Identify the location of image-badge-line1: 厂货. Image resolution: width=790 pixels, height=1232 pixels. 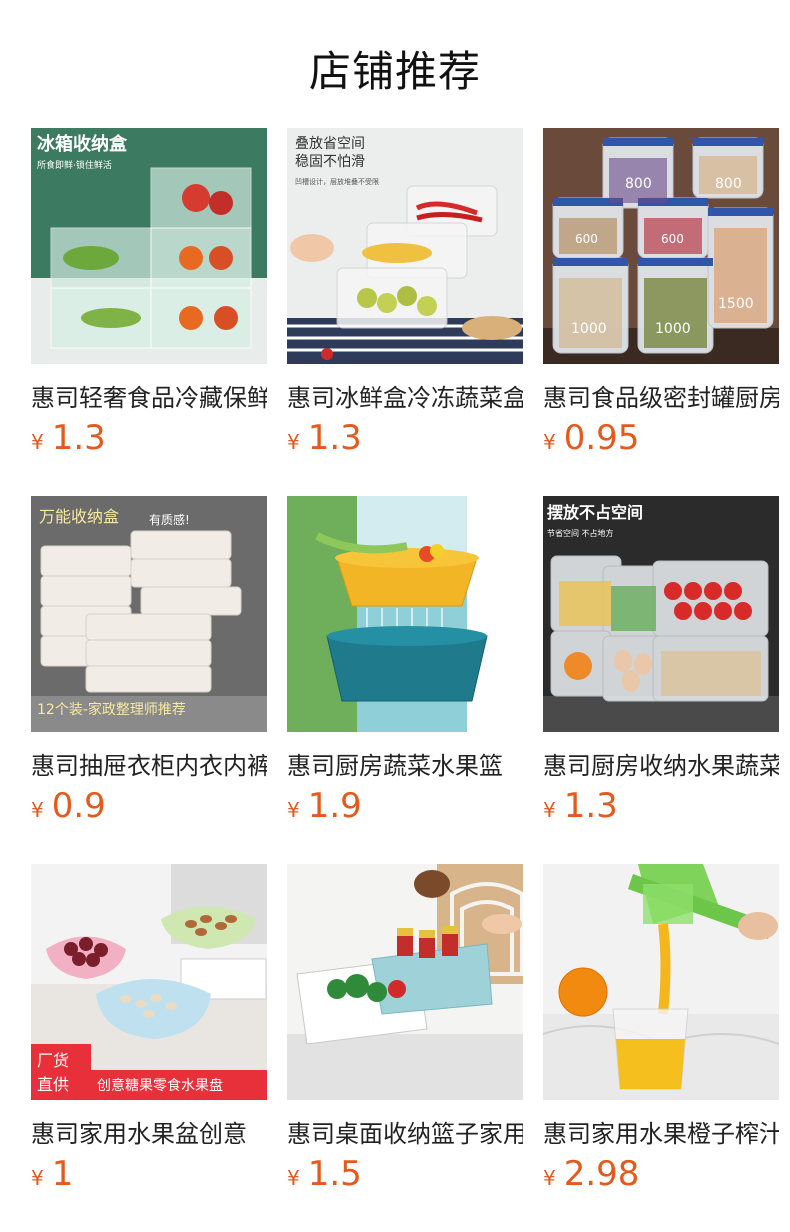
(53, 1060).